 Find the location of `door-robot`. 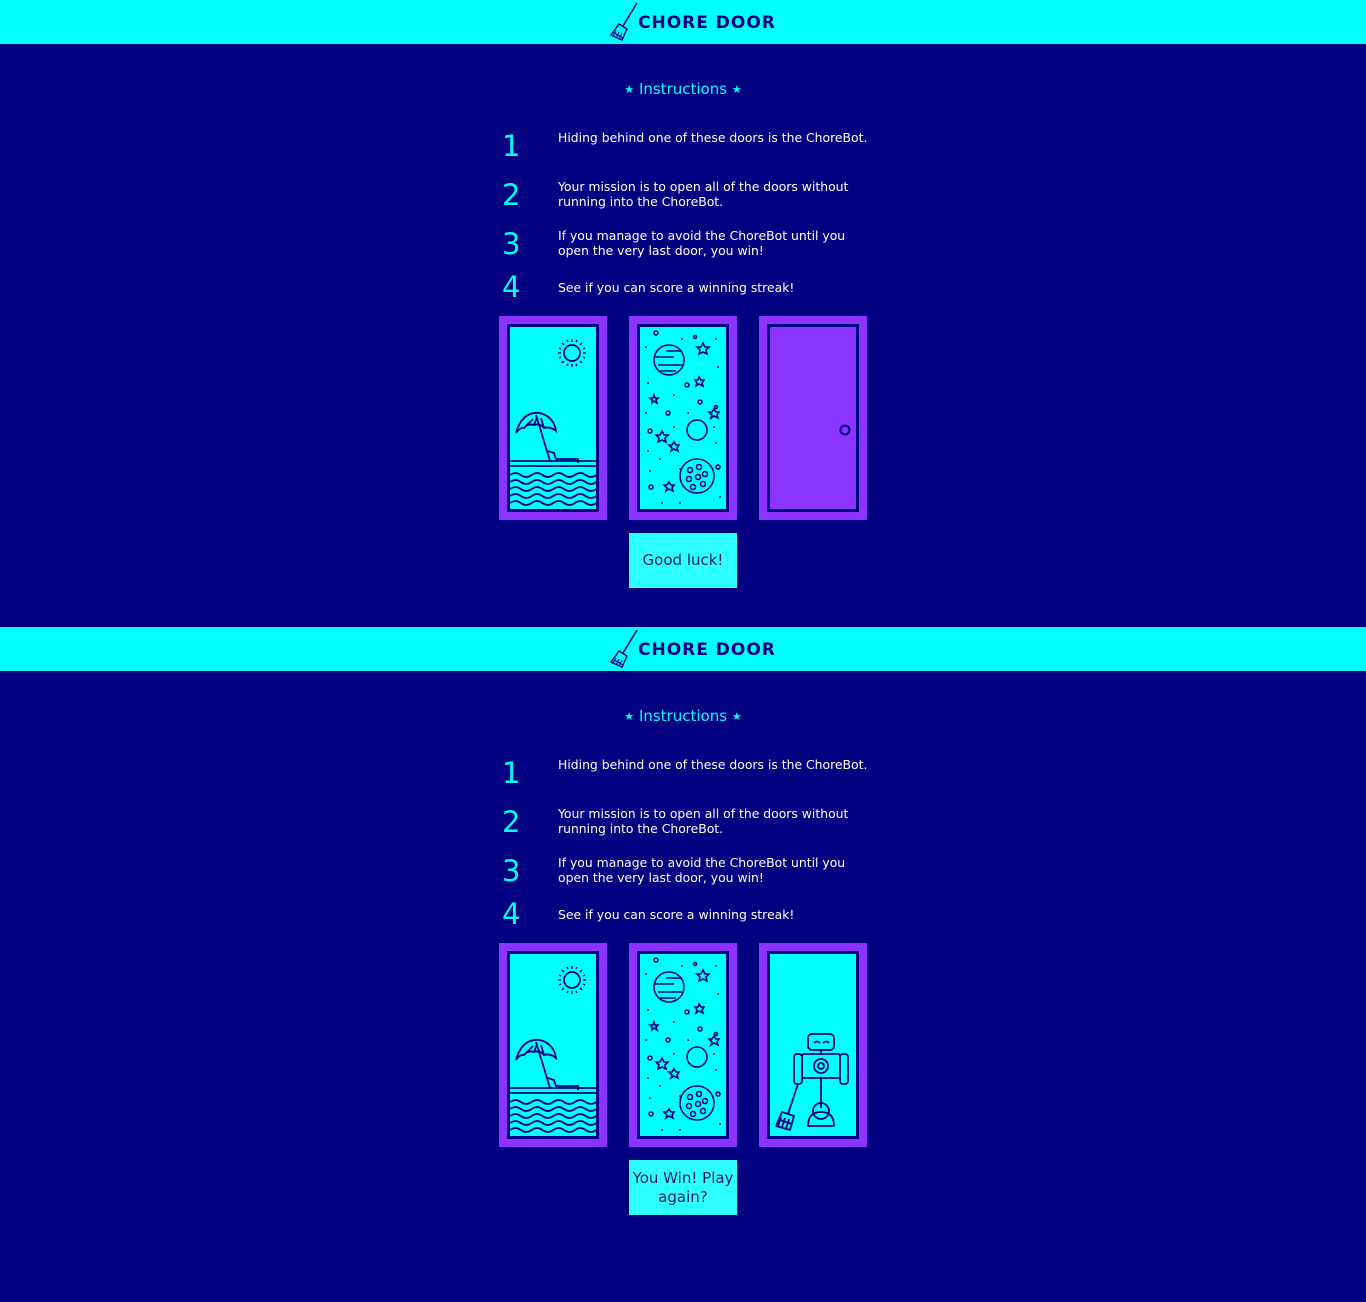

door-robot is located at coordinates (813, 1045).